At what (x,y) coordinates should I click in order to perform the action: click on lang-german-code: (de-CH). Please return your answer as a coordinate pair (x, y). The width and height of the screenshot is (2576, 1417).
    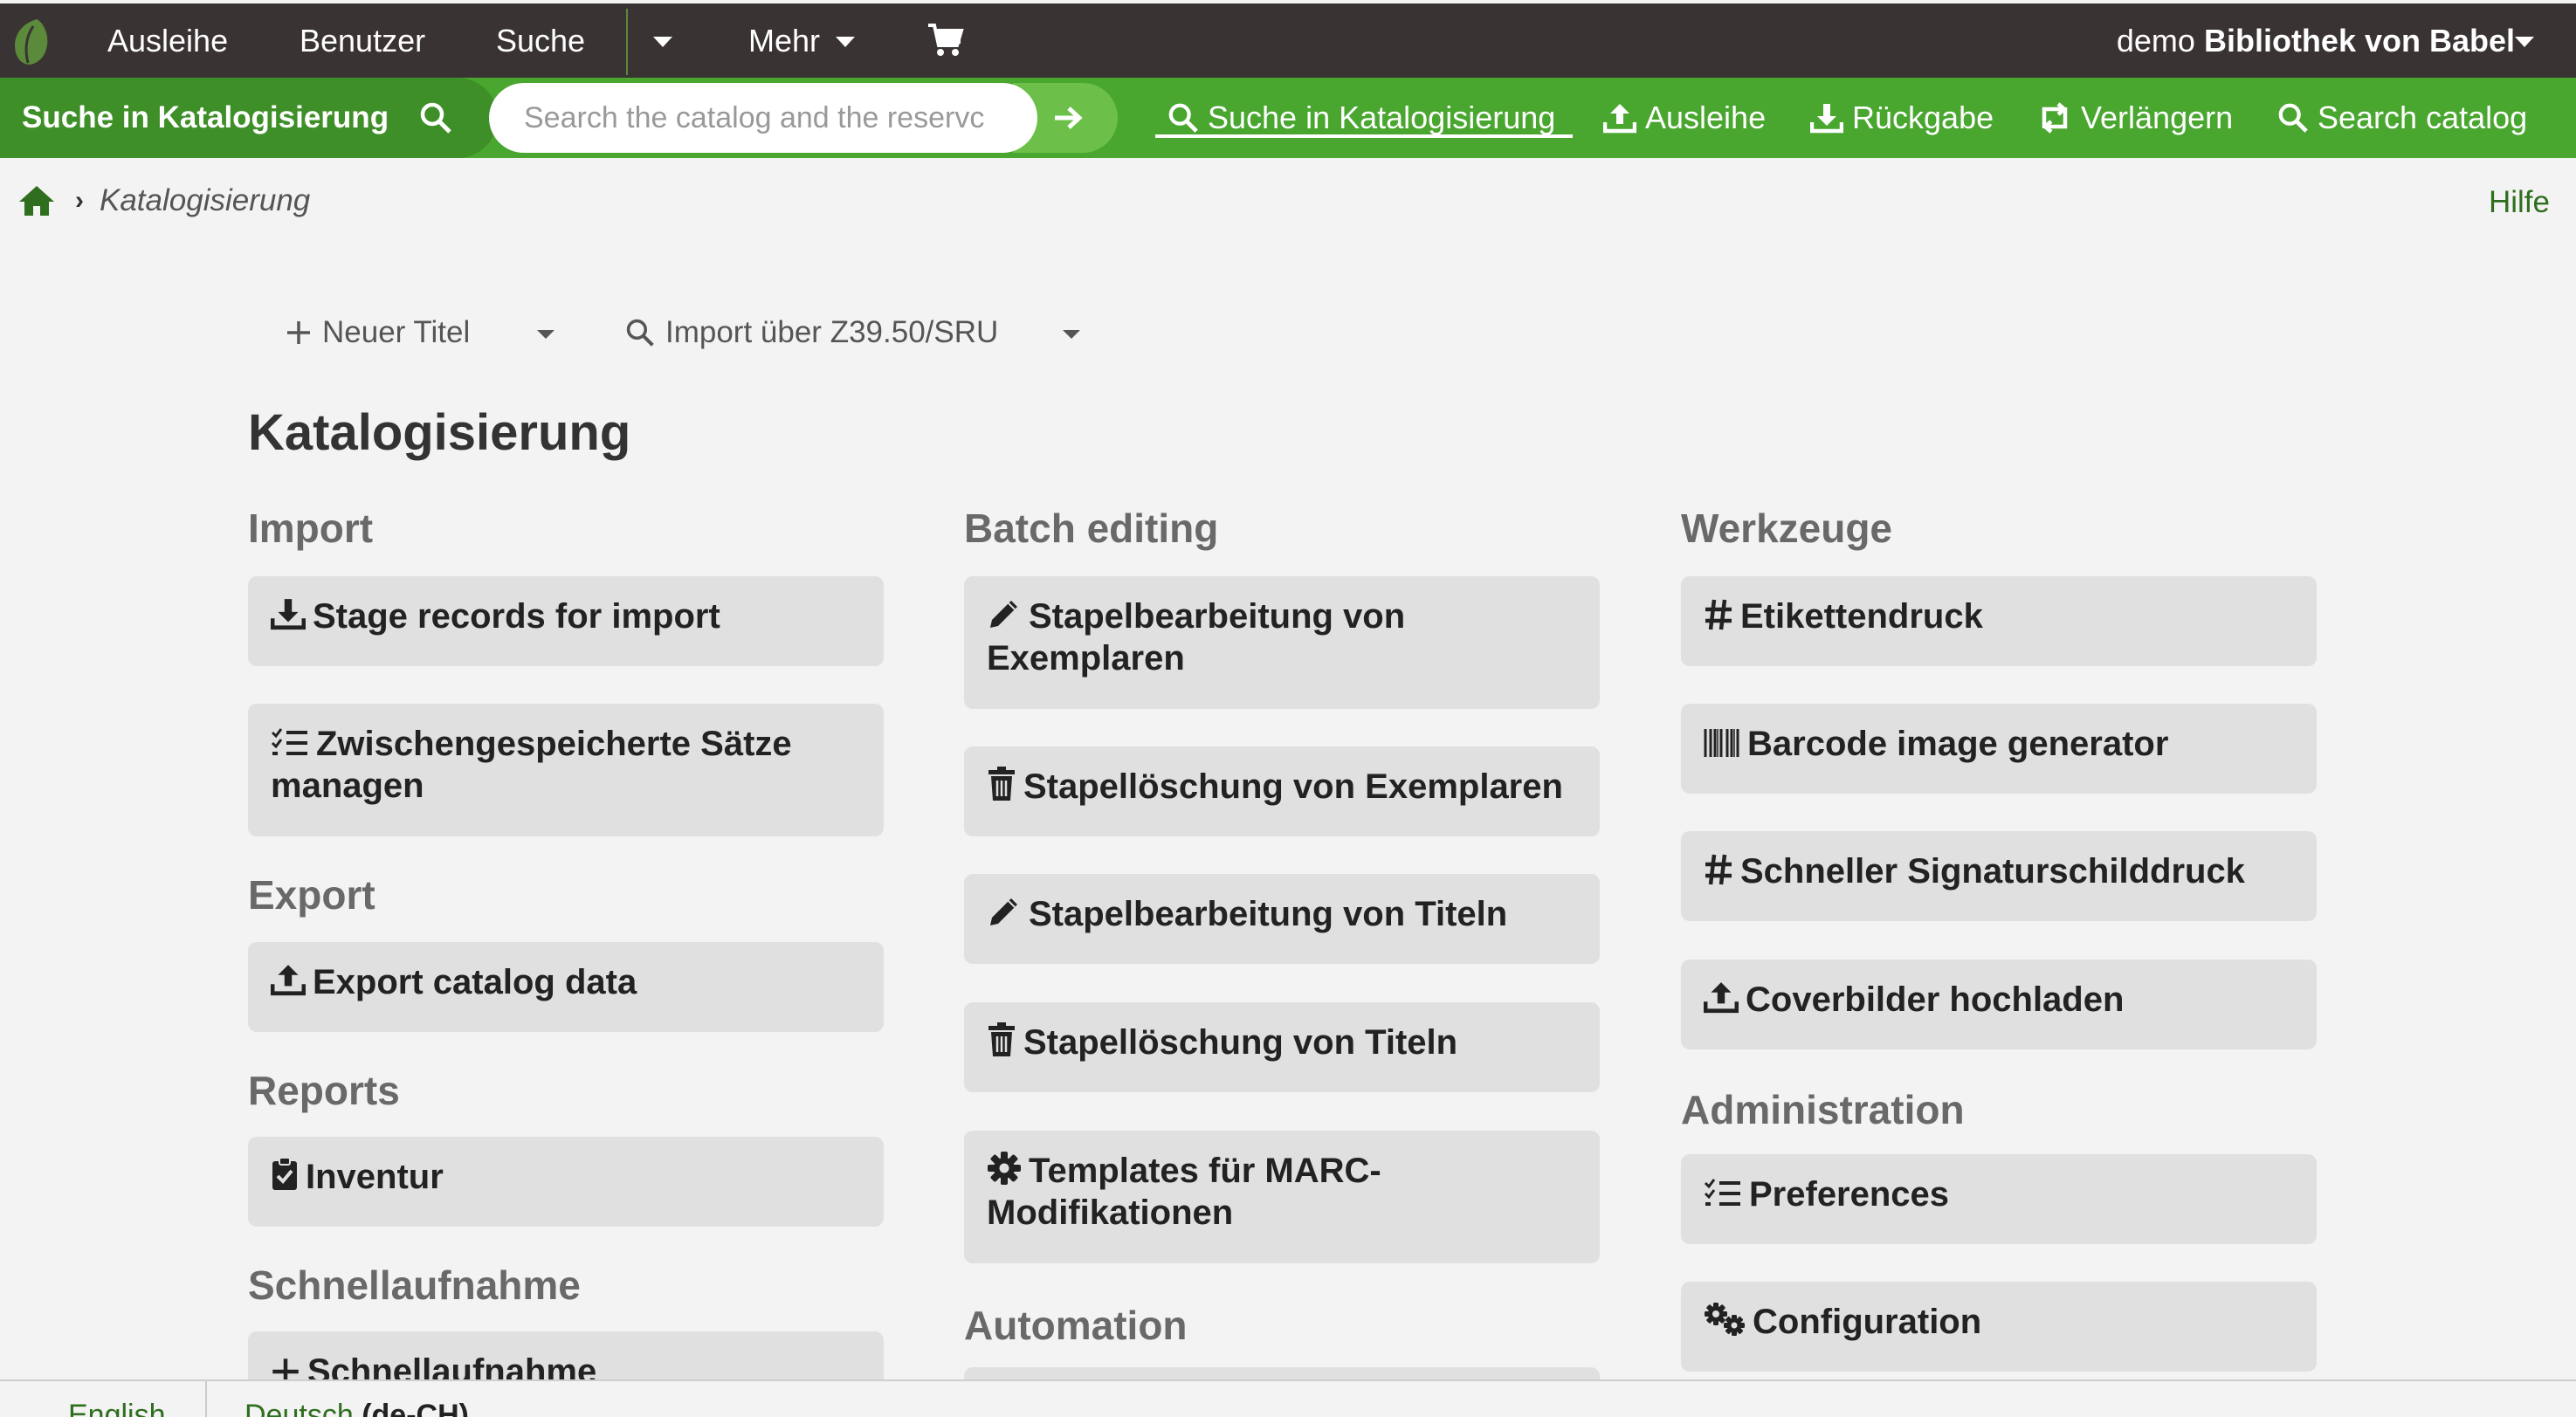
    Looking at the image, I should click on (415, 1408).